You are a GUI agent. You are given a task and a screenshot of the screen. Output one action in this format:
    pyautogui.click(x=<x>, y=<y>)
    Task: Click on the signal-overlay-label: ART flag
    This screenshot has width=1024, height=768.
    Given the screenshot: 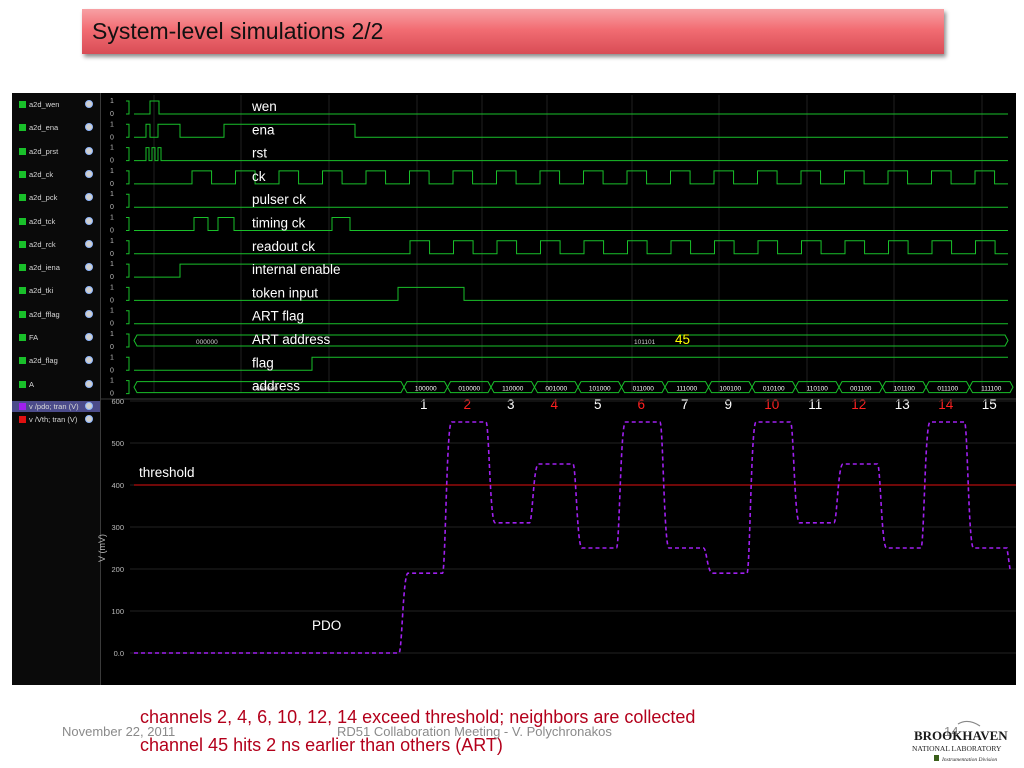 What is the action you would take?
    pyautogui.click(x=278, y=316)
    